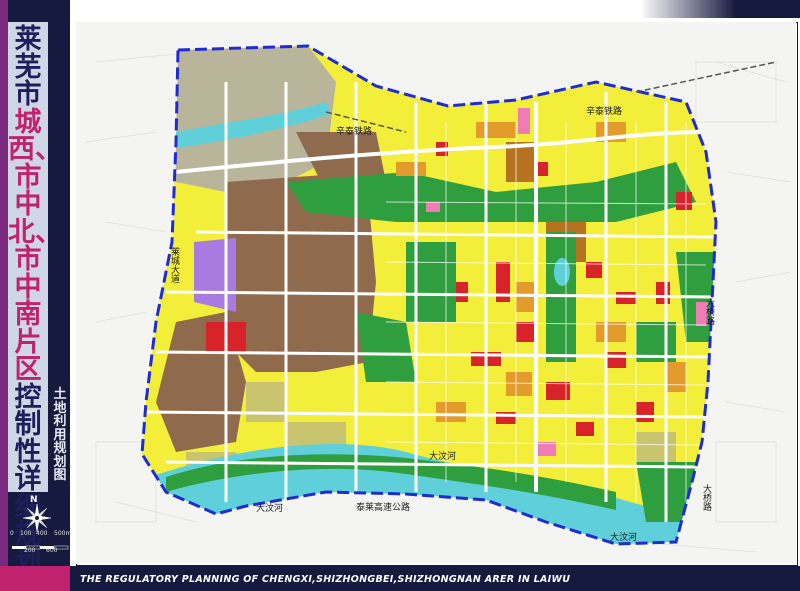 Image resolution: width=800 pixels, height=591 pixels. Describe the element at coordinates (52, 550) in the screenshot. I see `scale-tick: 600` at that location.